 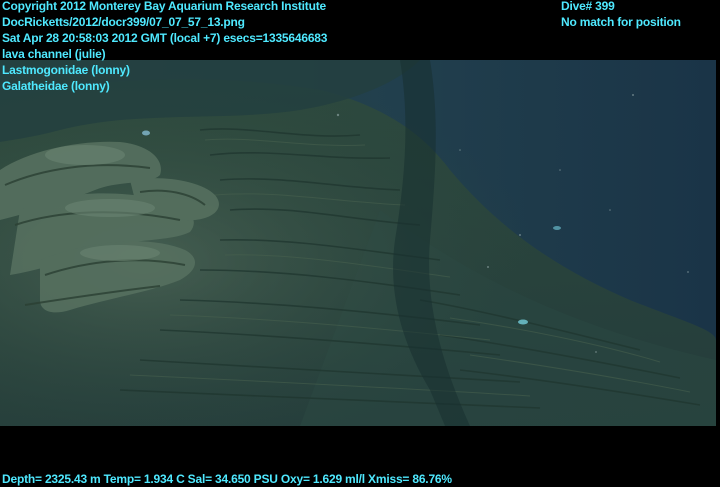 What do you see at coordinates (56, 86) in the screenshot?
I see `annotation-galatheidae: Galatheidae (lonny)` at bounding box center [56, 86].